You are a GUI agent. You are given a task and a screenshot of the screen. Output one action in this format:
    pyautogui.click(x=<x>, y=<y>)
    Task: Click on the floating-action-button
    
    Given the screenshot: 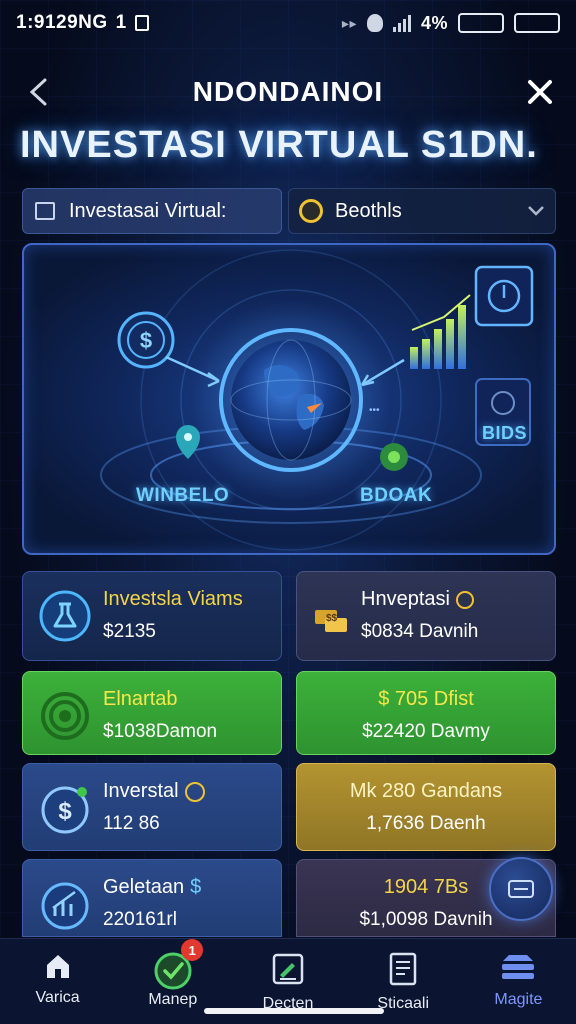 What is the action you would take?
    pyautogui.click(x=521, y=889)
    